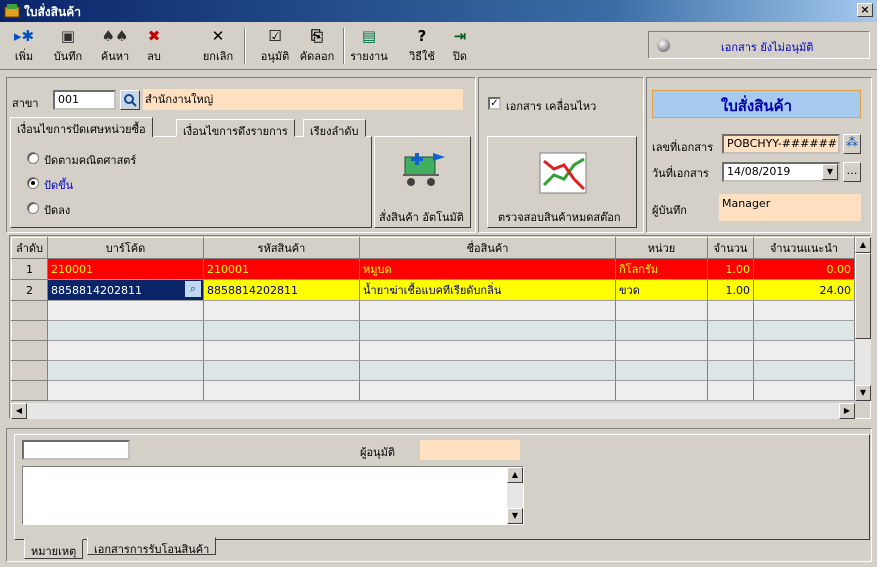  What do you see at coordinates (33, 208) in the screenshot?
I see `radio-round-down` at bounding box center [33, 208].